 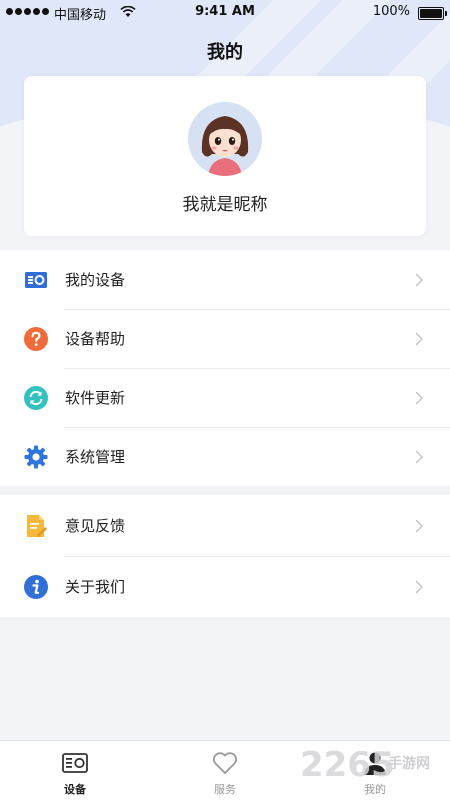 What do you see at coordinates (225, 397) in the screenshot?
I see `menu-item-software-update: 软件更新` at bounding box center [225, 397].